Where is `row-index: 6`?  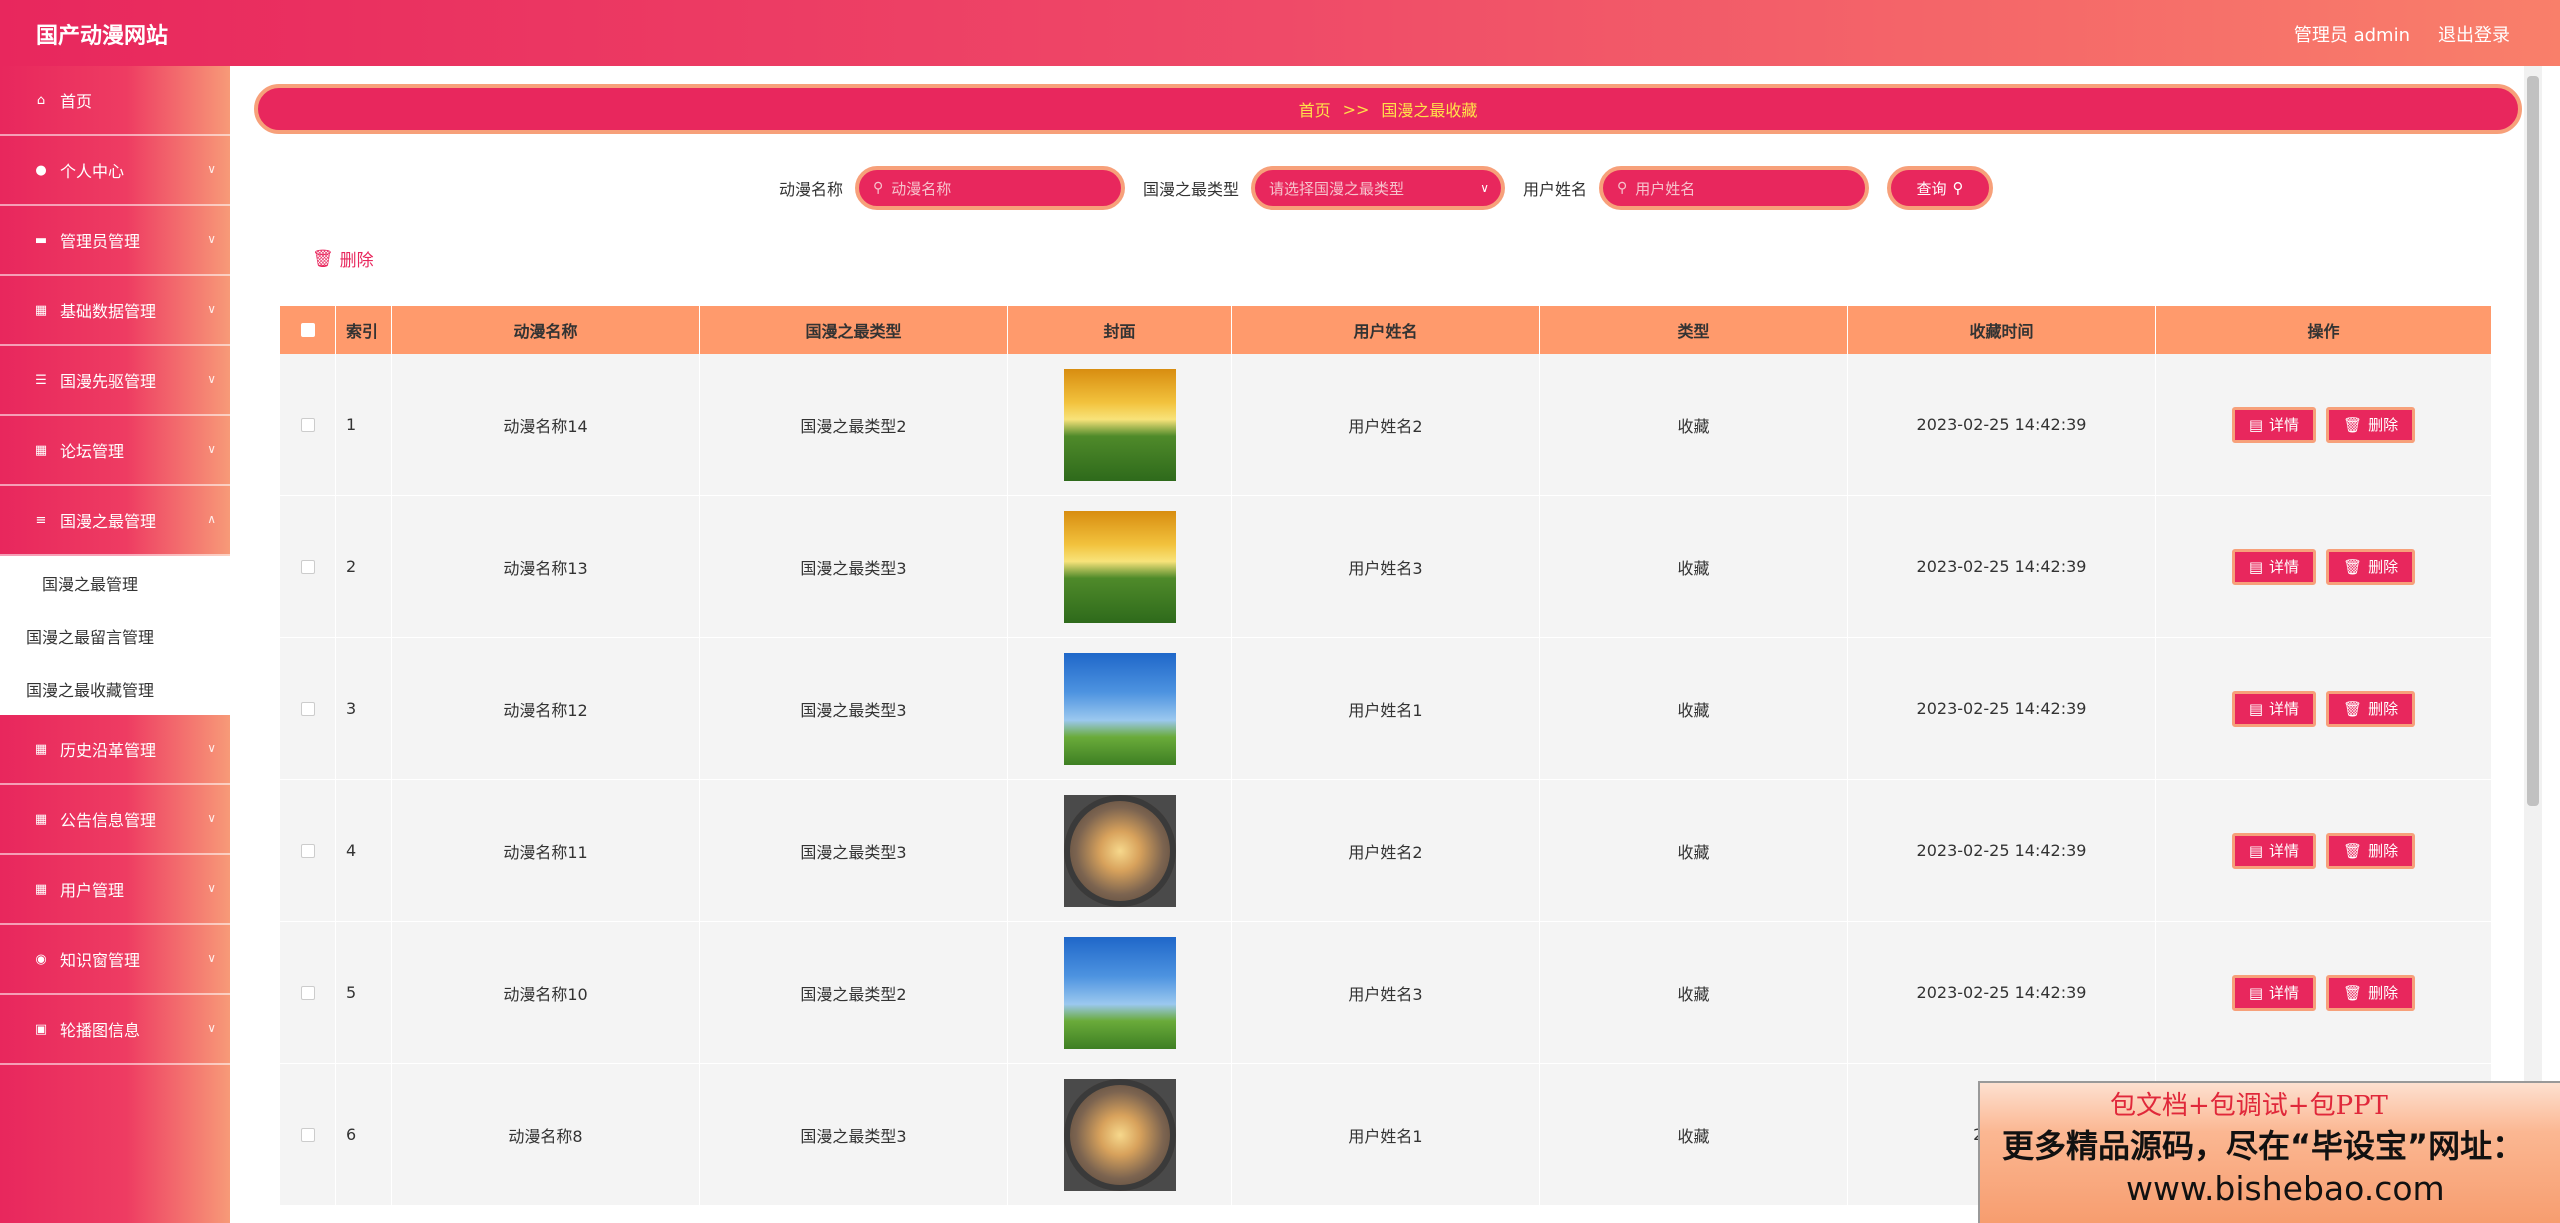 row-index: 6 is located at coordinates (364, 1134).